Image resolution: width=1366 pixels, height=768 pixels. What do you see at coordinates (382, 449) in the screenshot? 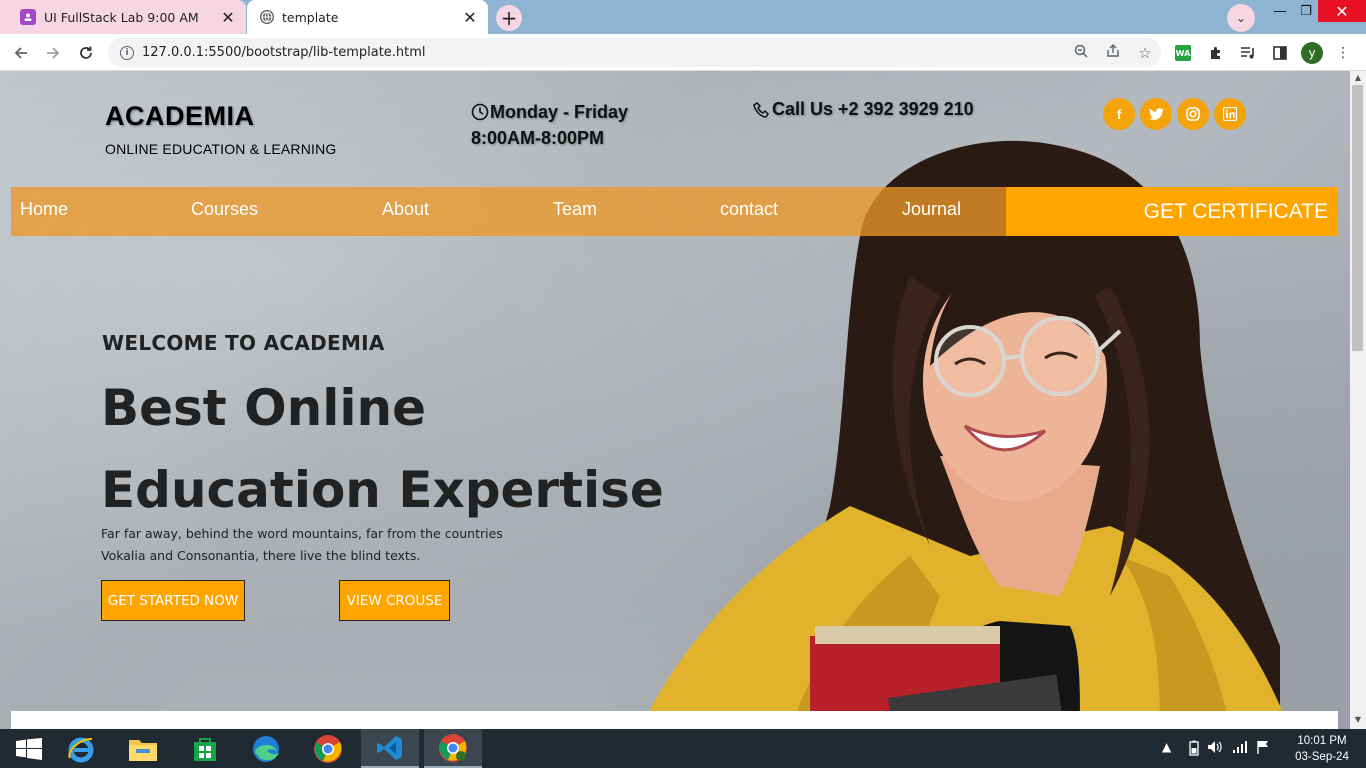
I see `hero-title: Best Online Education Expertise` at bounding box center [382, 449].